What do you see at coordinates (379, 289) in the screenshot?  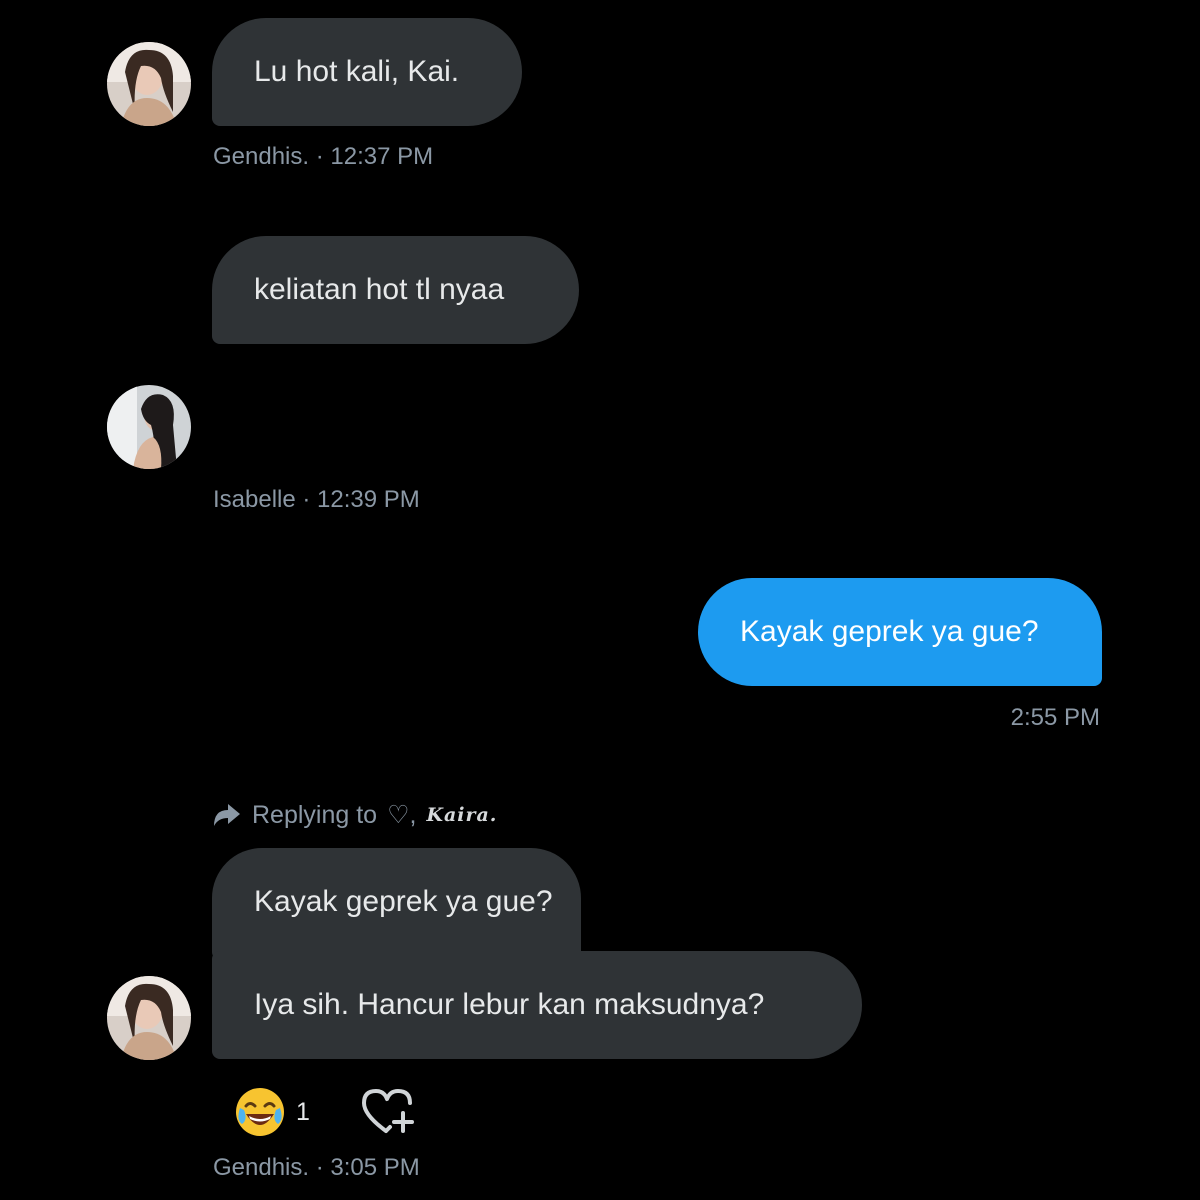 I see `message-text: keliatan hot tl nyaa` at bounding box center [379, 289].